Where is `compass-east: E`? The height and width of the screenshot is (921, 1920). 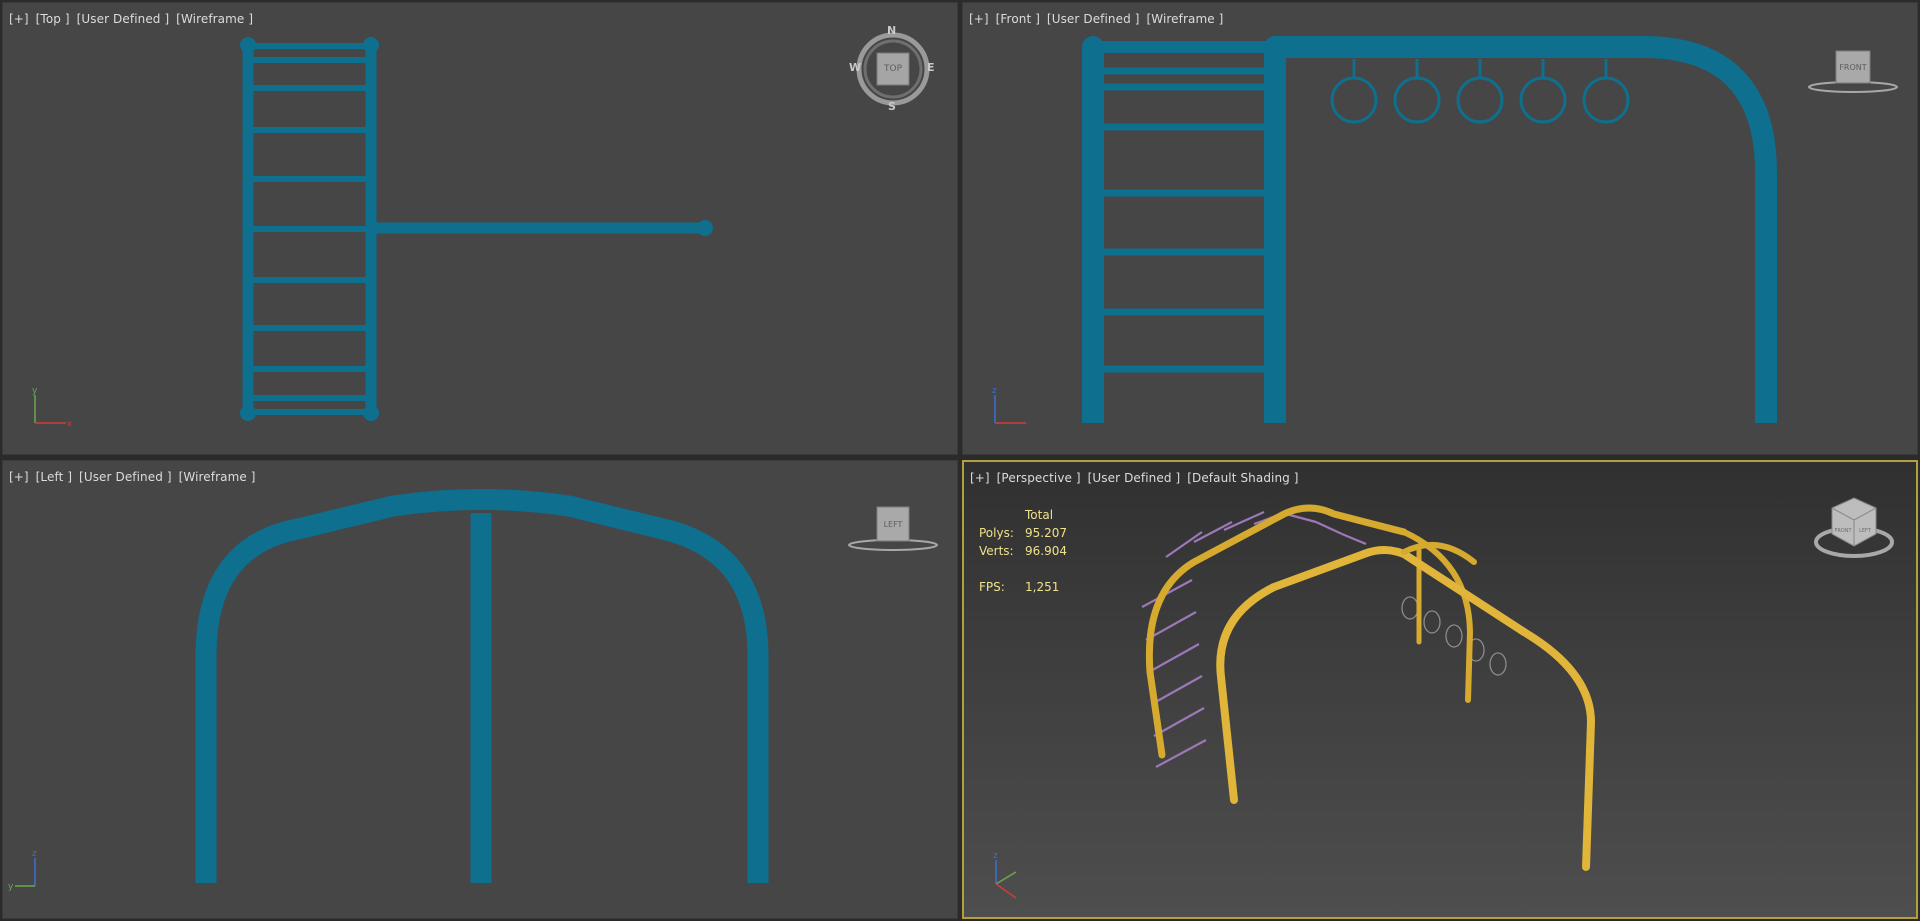 compass-east: E is located at coordinates (931, 67).